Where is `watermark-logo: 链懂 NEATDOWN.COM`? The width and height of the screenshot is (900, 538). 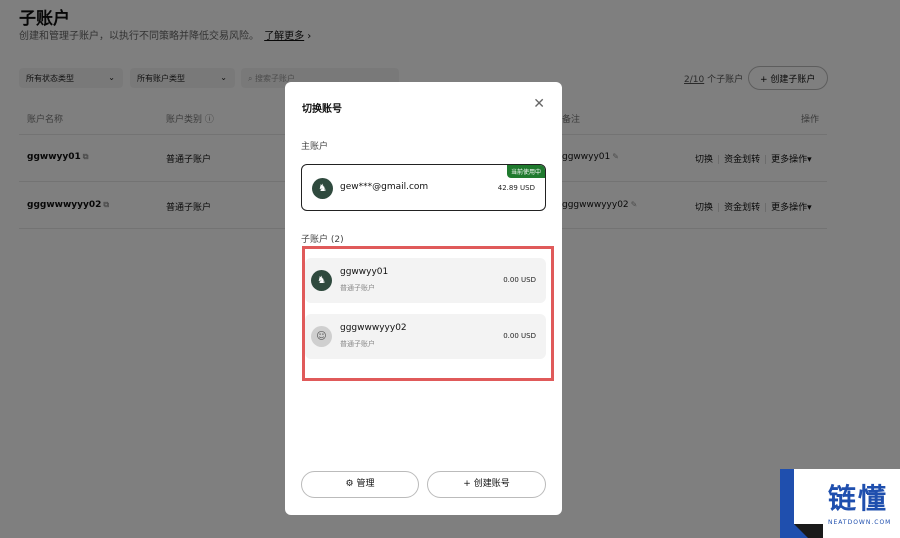
watermark-logo: 链懂 NEATDOWN.COM is located at coordinates (840, 503).